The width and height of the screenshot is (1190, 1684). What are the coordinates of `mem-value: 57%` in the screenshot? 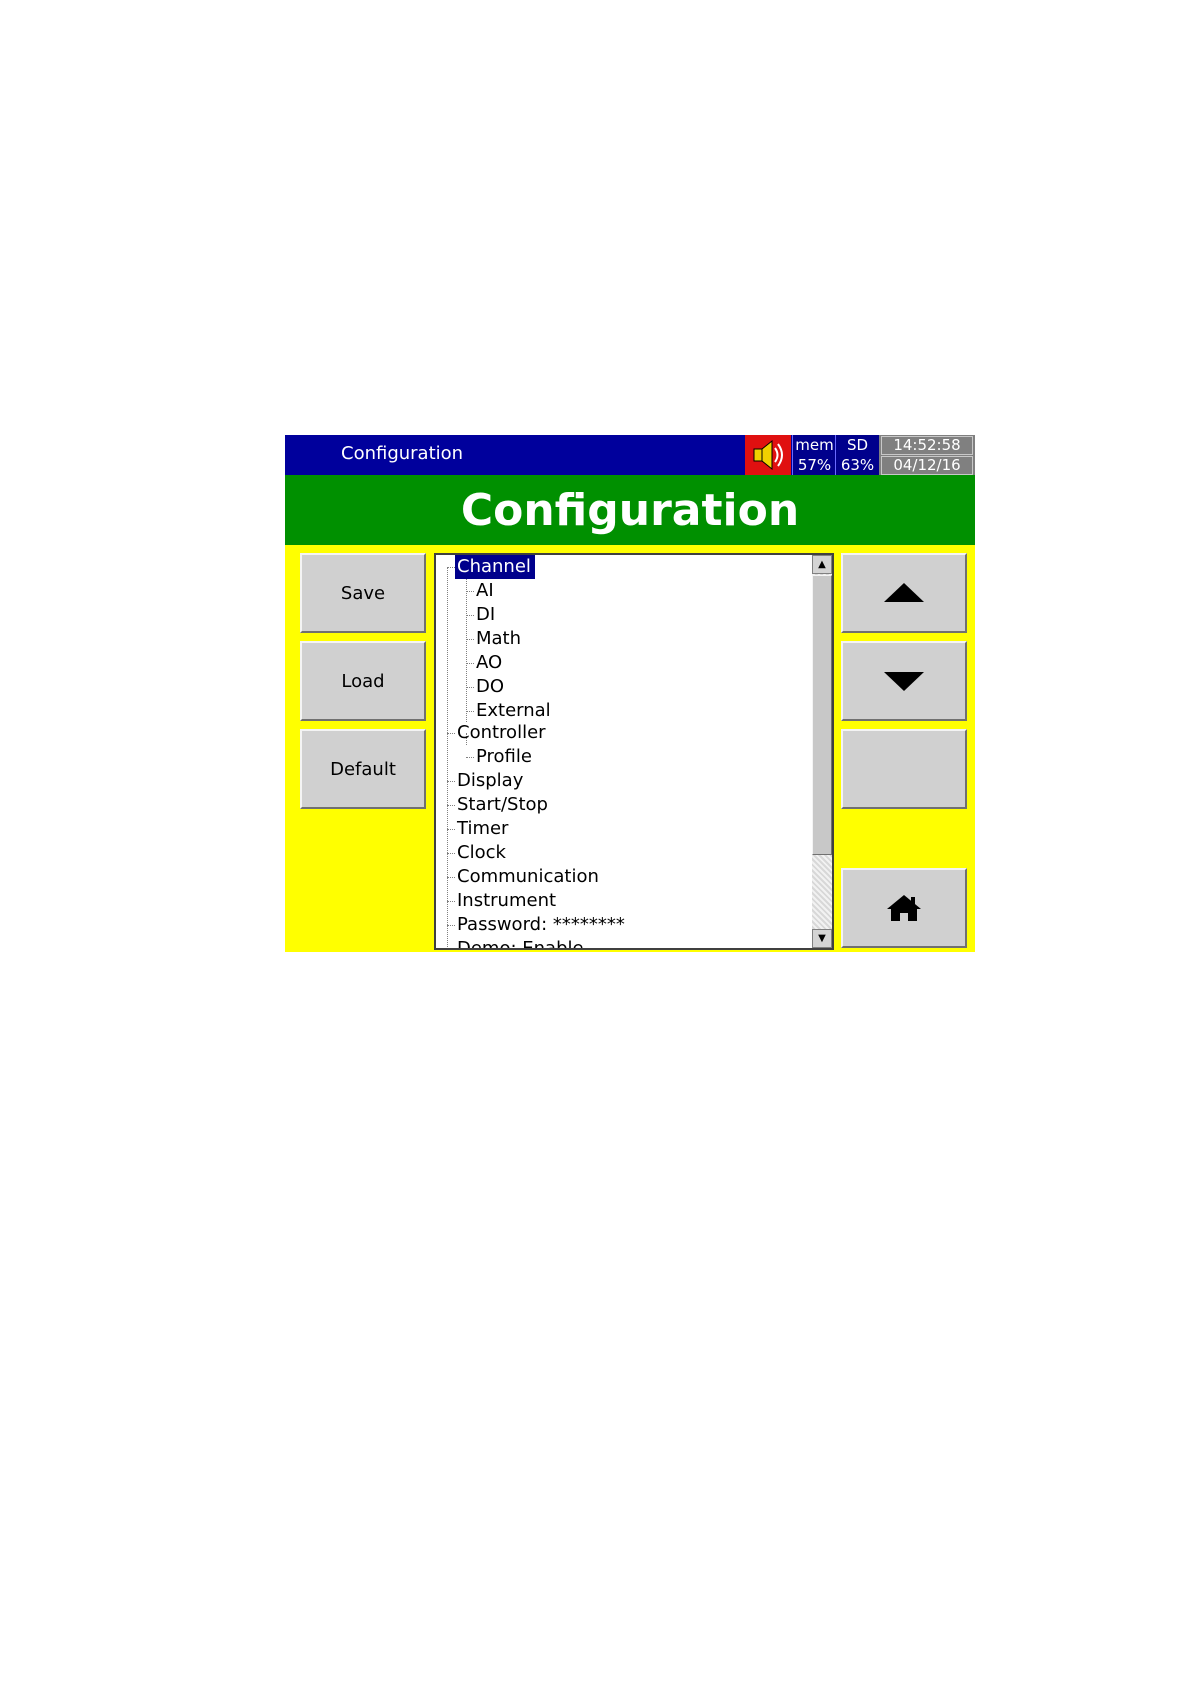 It's located at (814, 465).